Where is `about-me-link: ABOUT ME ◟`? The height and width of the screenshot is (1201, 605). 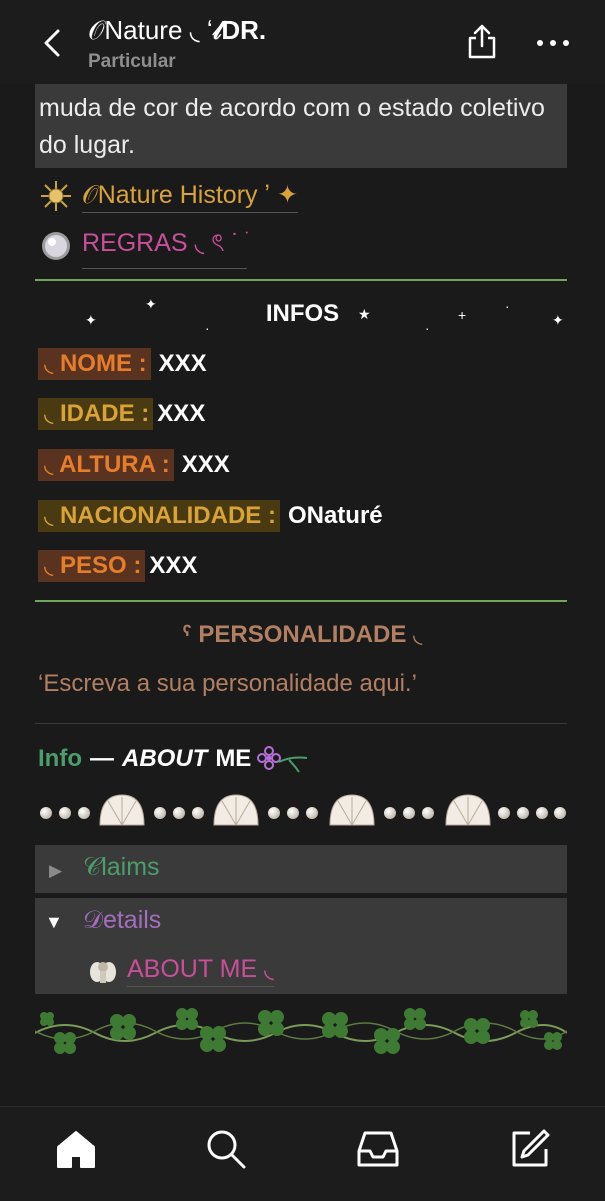
about-me-link: ABOUT ME ◟ is located at coordinates (181, 970).